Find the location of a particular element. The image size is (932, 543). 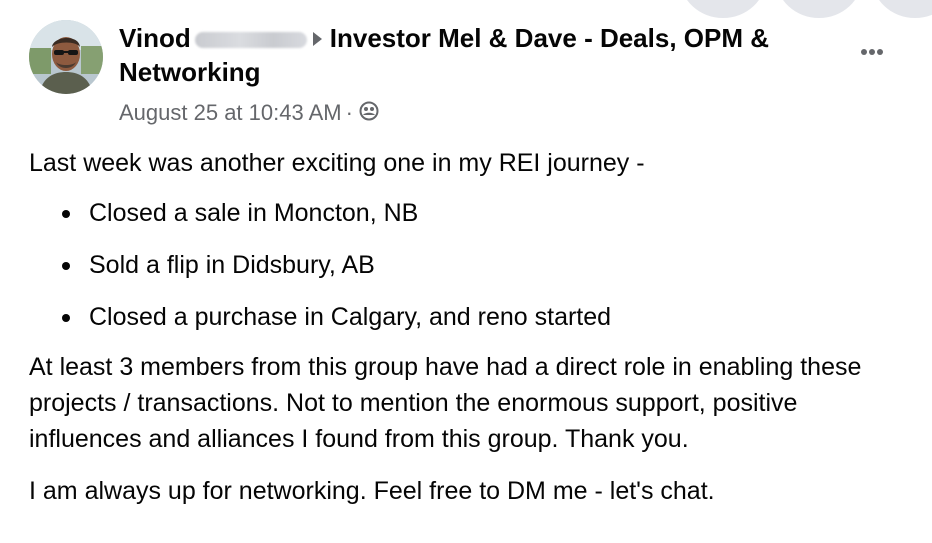

post-meta: August 25 at 10:43 AM · is located at coordinates (249, 113).